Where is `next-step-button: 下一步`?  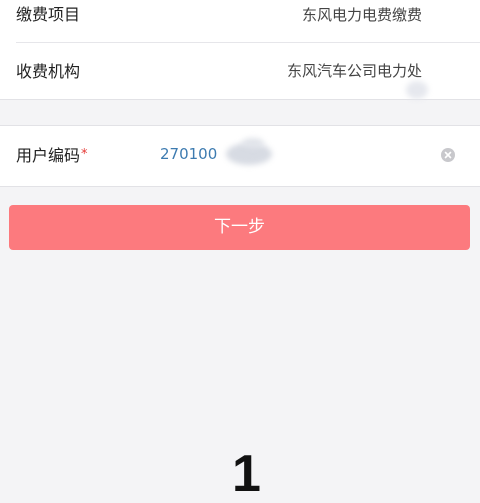 next-step-button: 下一步 is located at coordinates (239, 227).